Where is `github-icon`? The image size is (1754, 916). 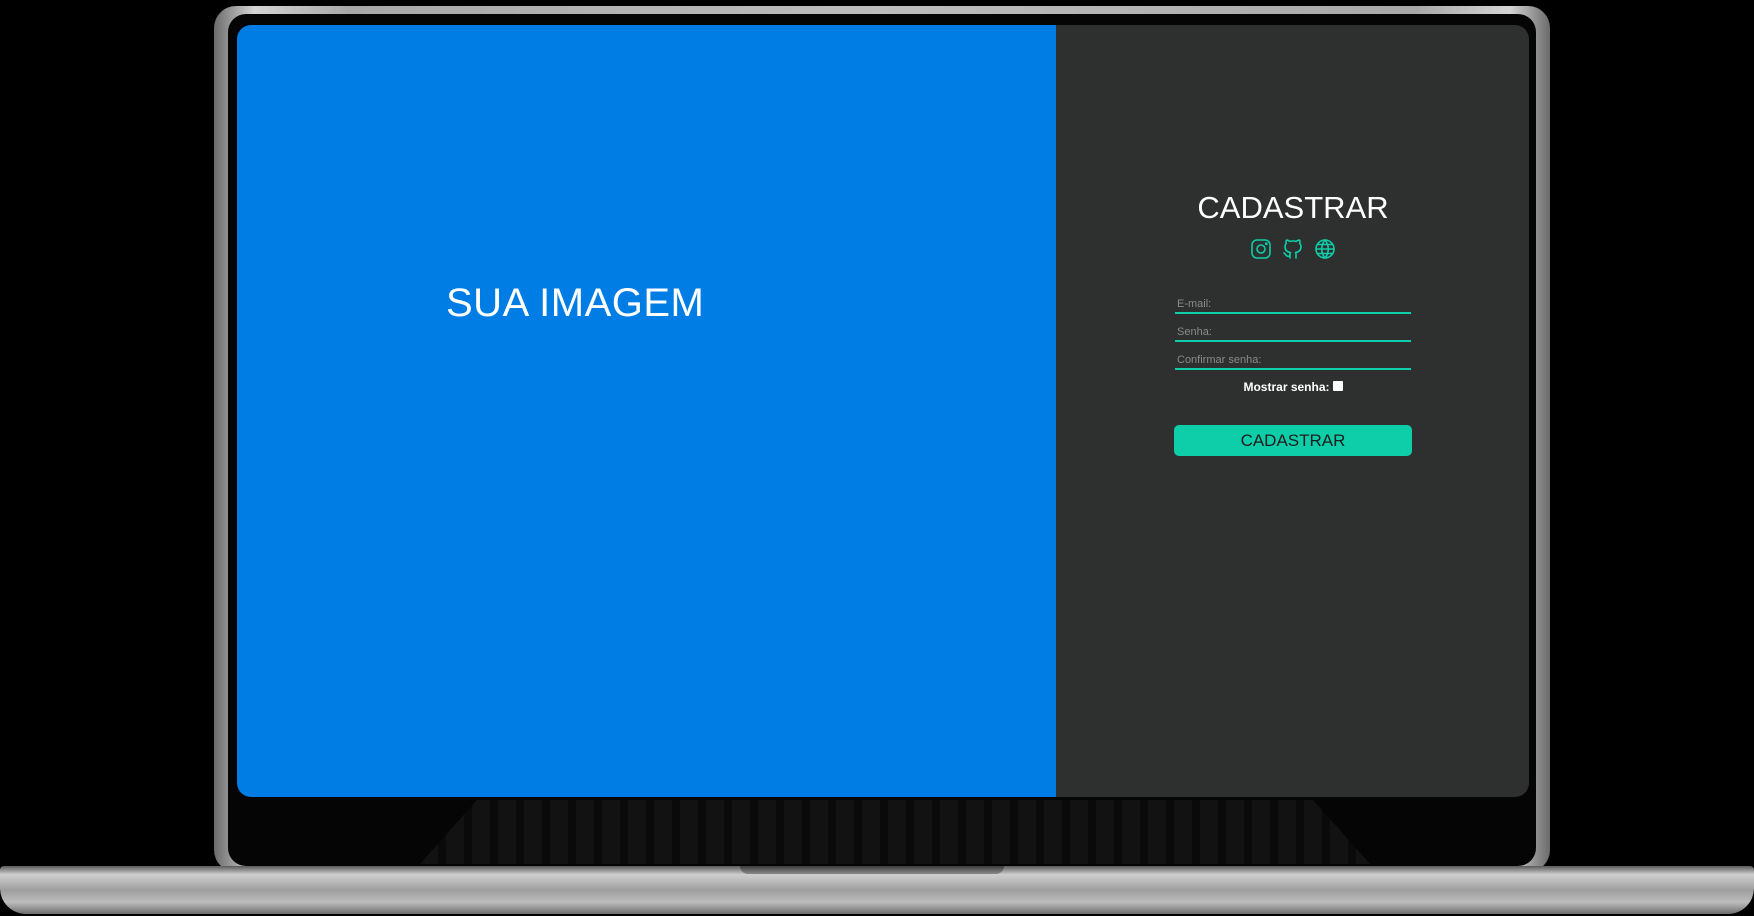 github-icon is located at coordinates (1292, 249).